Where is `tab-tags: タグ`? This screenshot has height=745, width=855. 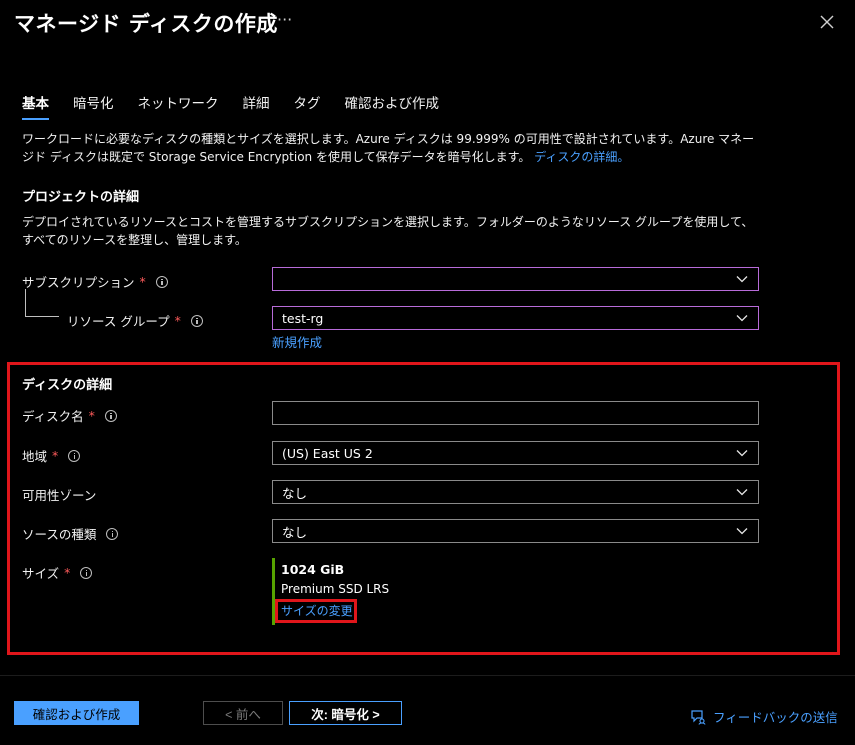
tab-tags: タグ is located at coordinates (307, 106).